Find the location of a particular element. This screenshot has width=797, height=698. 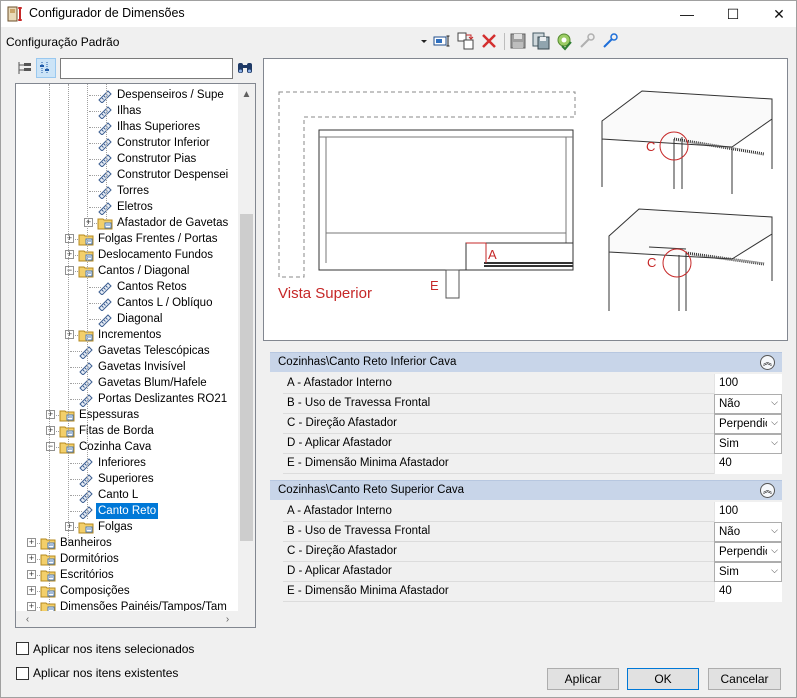

tree-item-label: Gavetas Invisível is located at coordinates (142, 367).